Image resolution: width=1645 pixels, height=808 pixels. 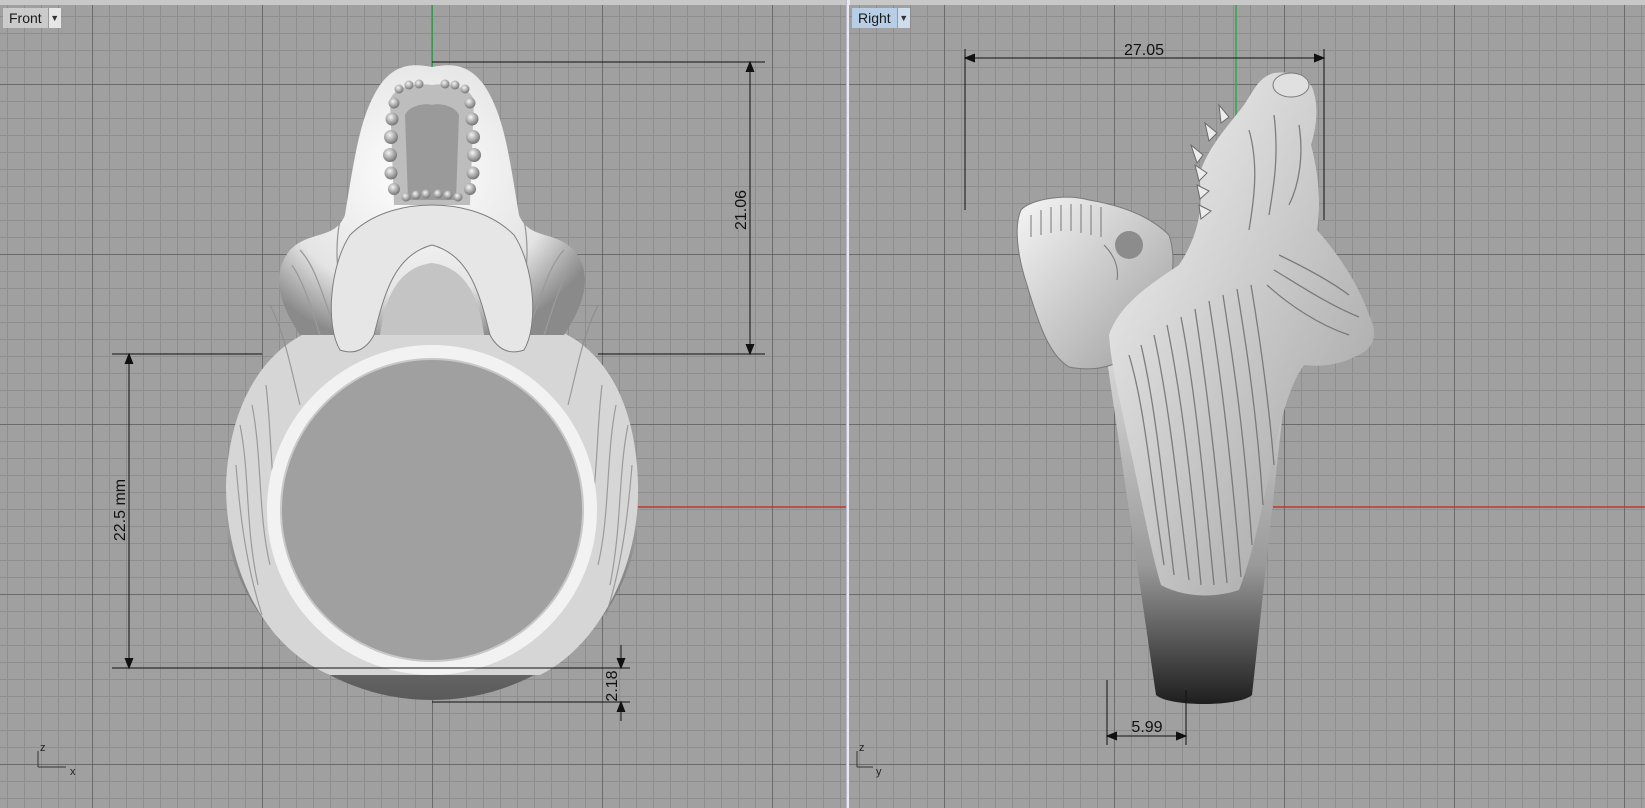 What do you see at coordinates (25, 18) in the screenshot?
I see `viewport-title-front: Front` at bounding box center [25, 18].